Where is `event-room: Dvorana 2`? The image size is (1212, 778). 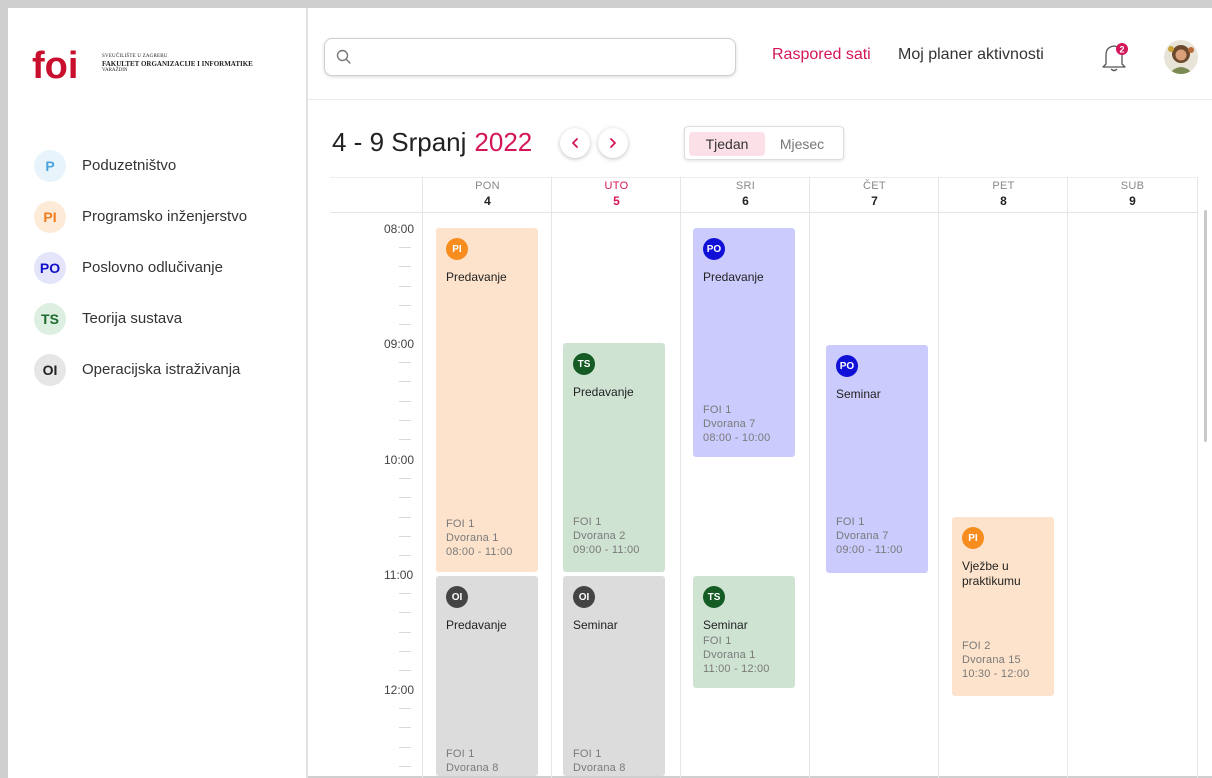
event-room: Dvorana 2 is located at coordinates (599, 536).